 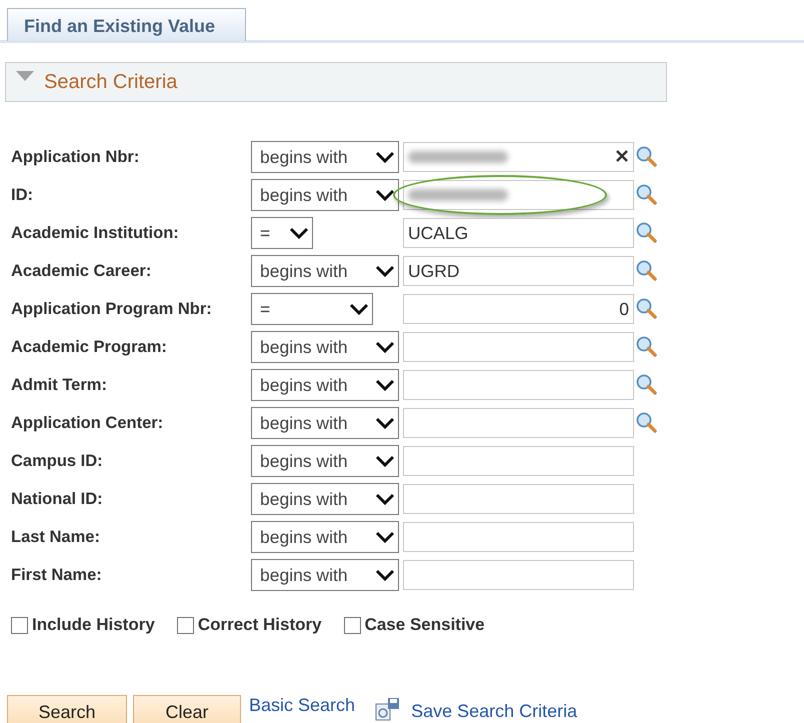 I want to click on field-label: Academic Institution:, so click(x=95, y=233).